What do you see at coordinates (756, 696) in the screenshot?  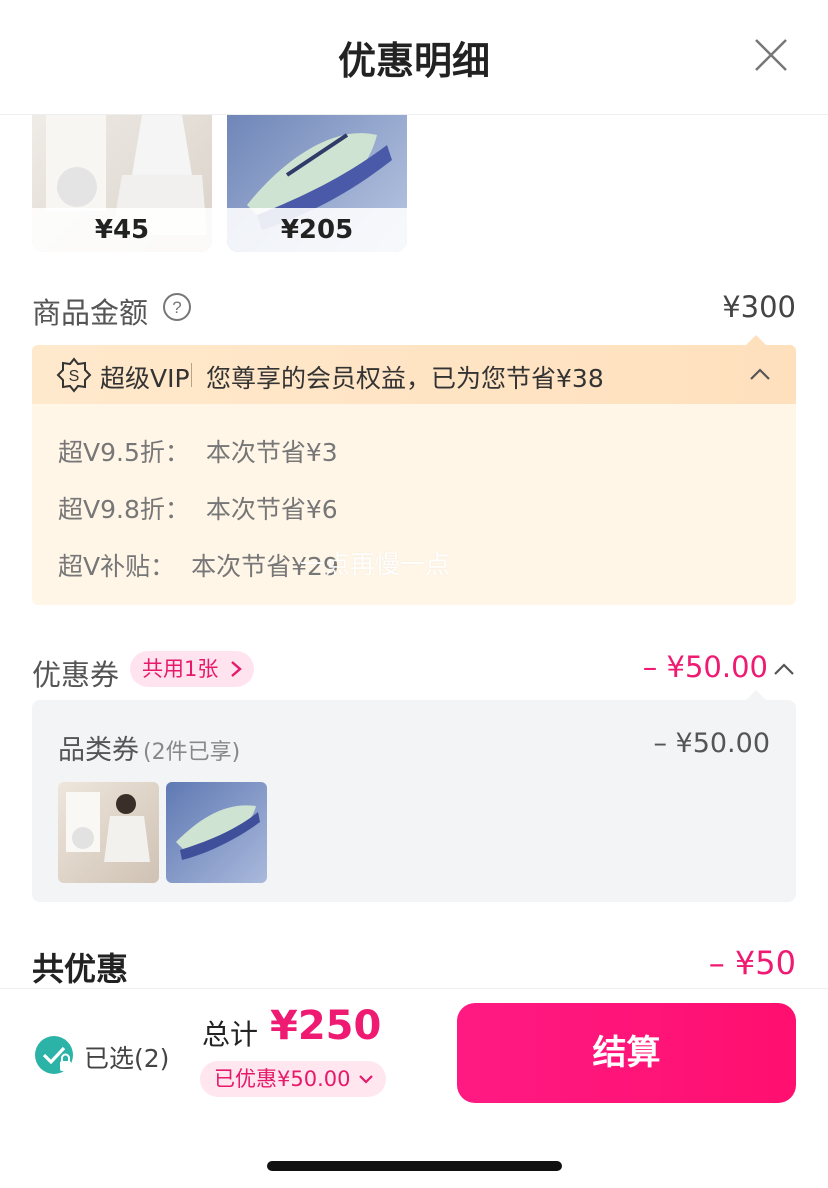 I see `coupon-box-caret` at bounding box center [756, 696].